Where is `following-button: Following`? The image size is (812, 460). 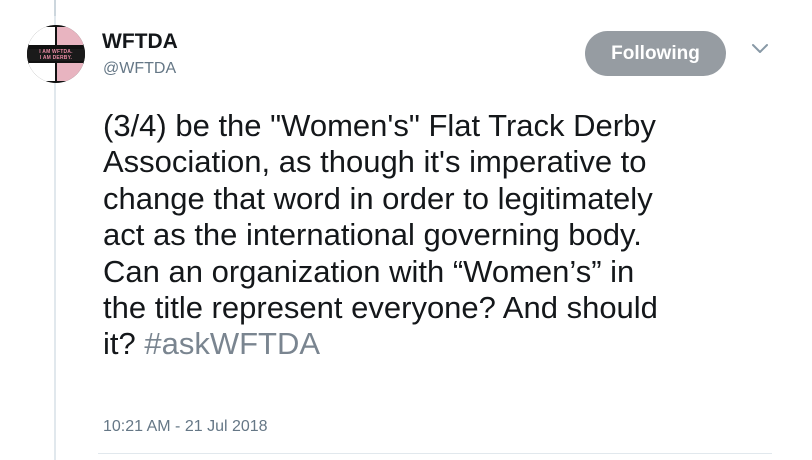
following-button: Following is located at coordinates (655, 53).